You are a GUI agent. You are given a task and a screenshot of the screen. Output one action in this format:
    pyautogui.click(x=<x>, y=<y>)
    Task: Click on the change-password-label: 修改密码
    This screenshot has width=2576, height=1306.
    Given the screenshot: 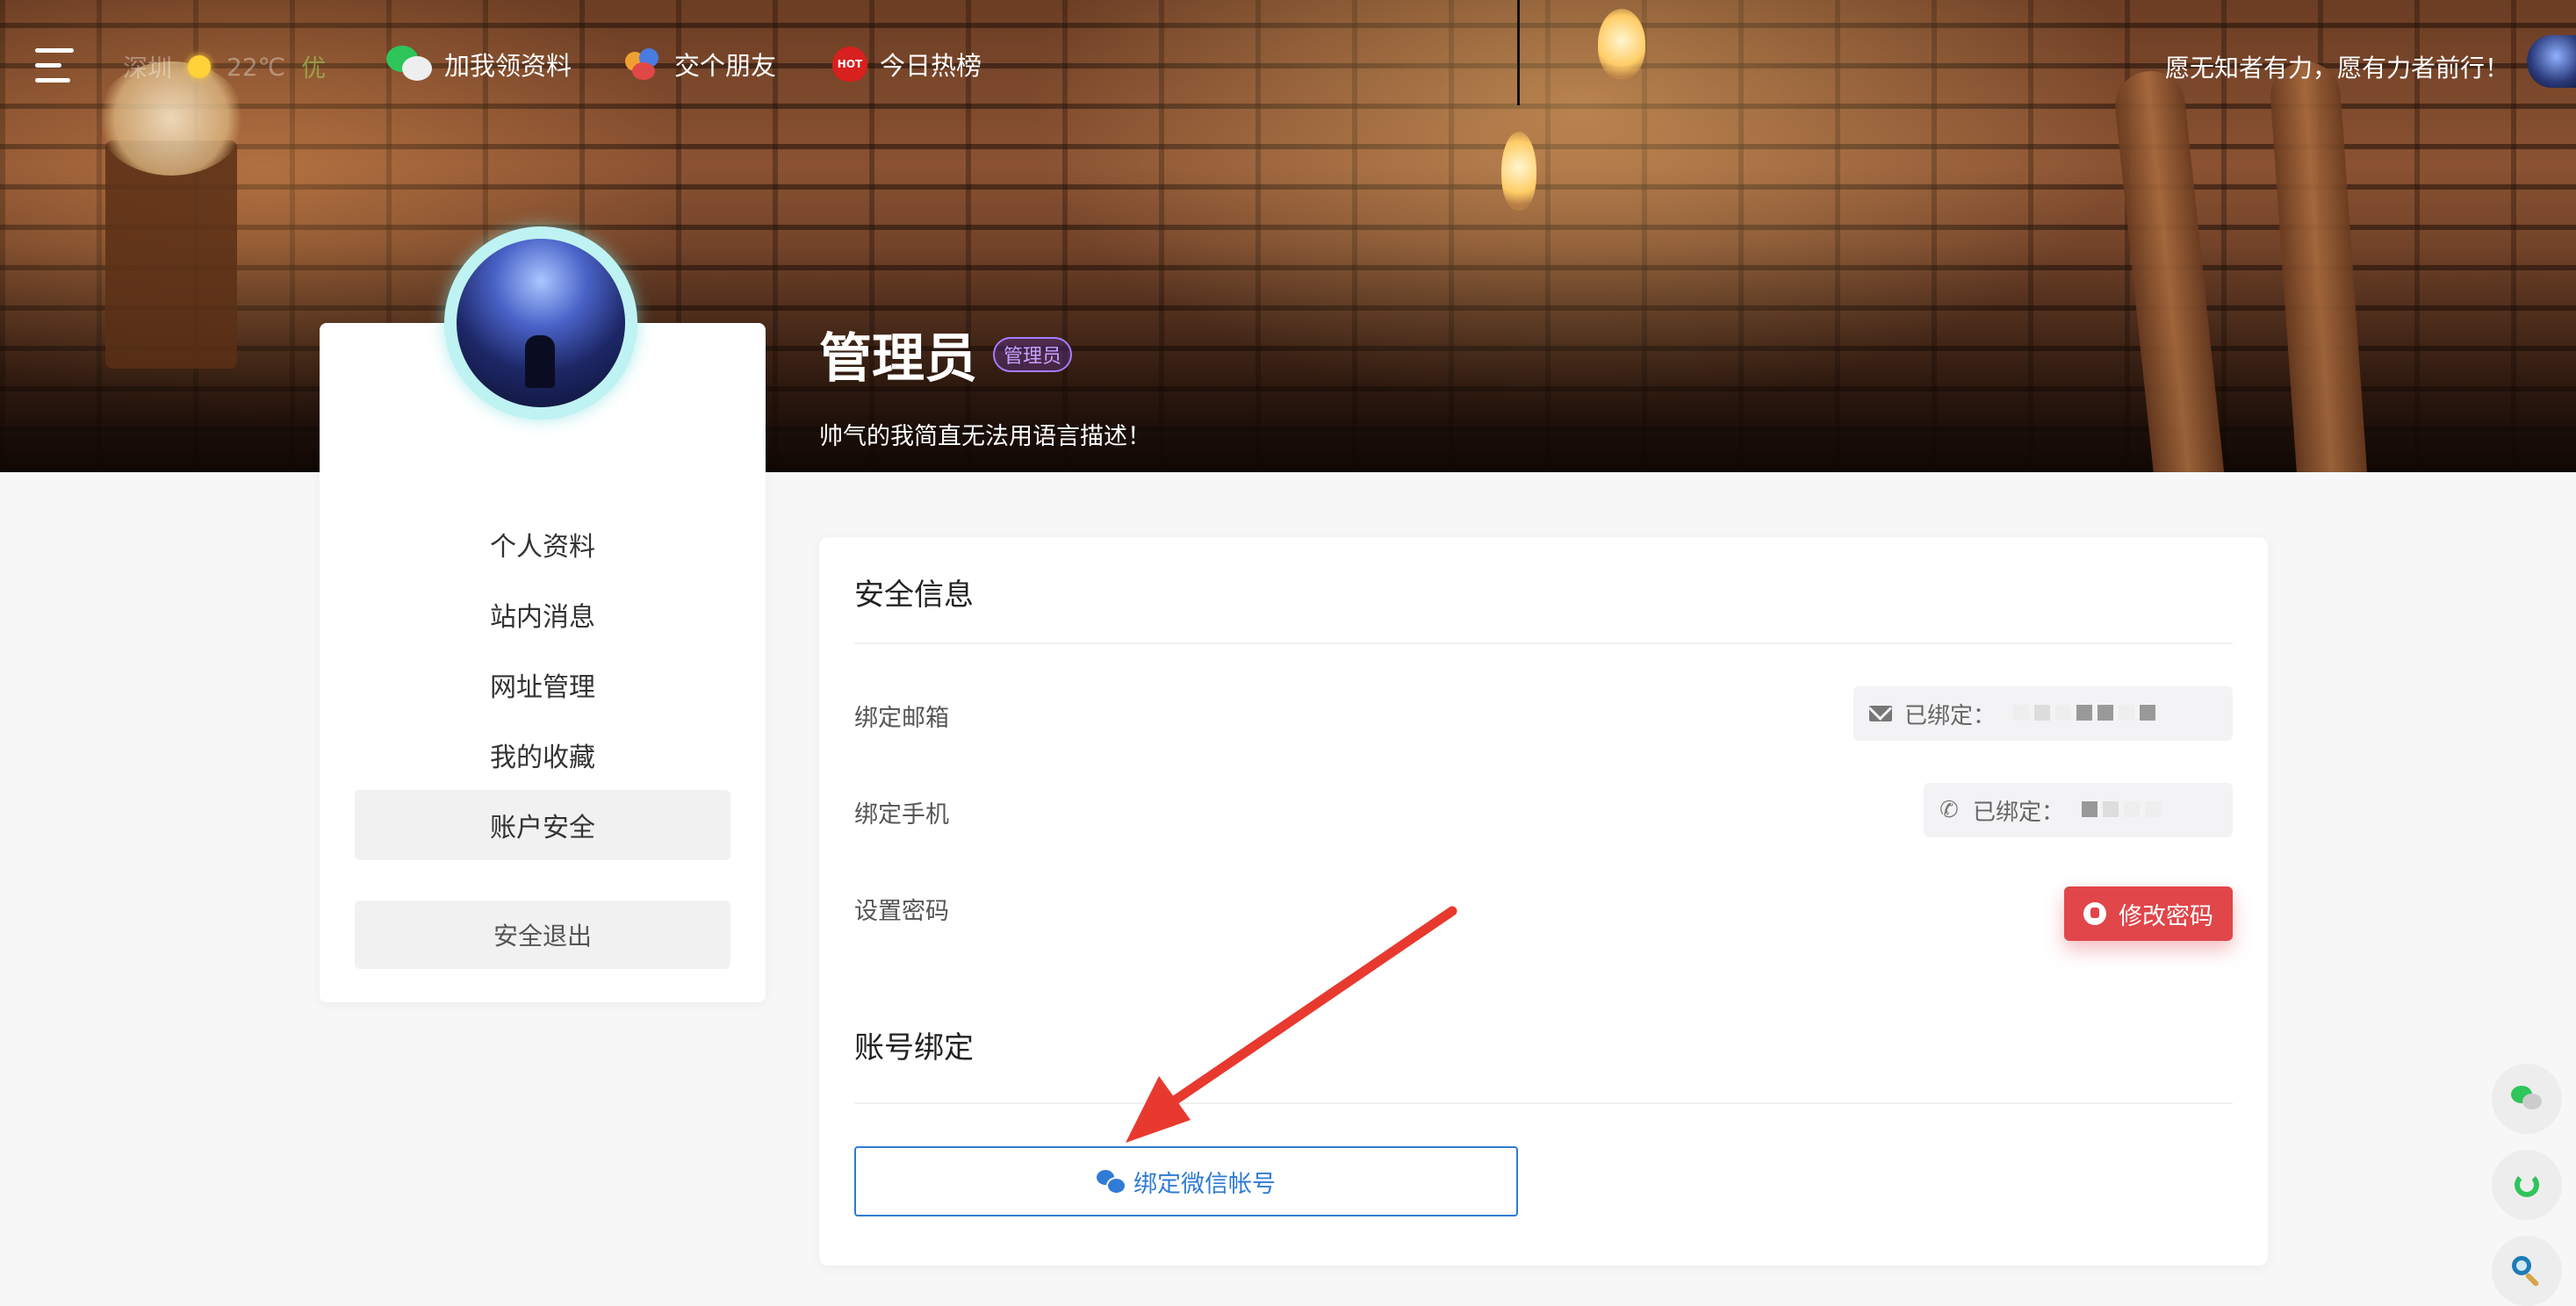 What is the action you would take?
    pyautogui.click(x=2166, y=916)
    